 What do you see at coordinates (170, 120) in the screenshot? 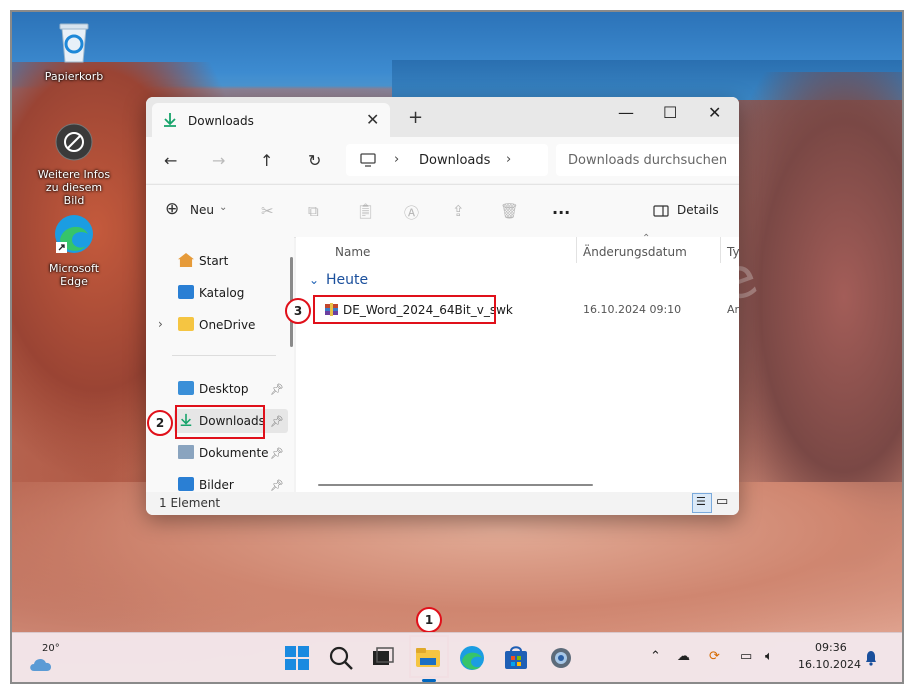
I see `download-icon` at bounding box center [170, 120].